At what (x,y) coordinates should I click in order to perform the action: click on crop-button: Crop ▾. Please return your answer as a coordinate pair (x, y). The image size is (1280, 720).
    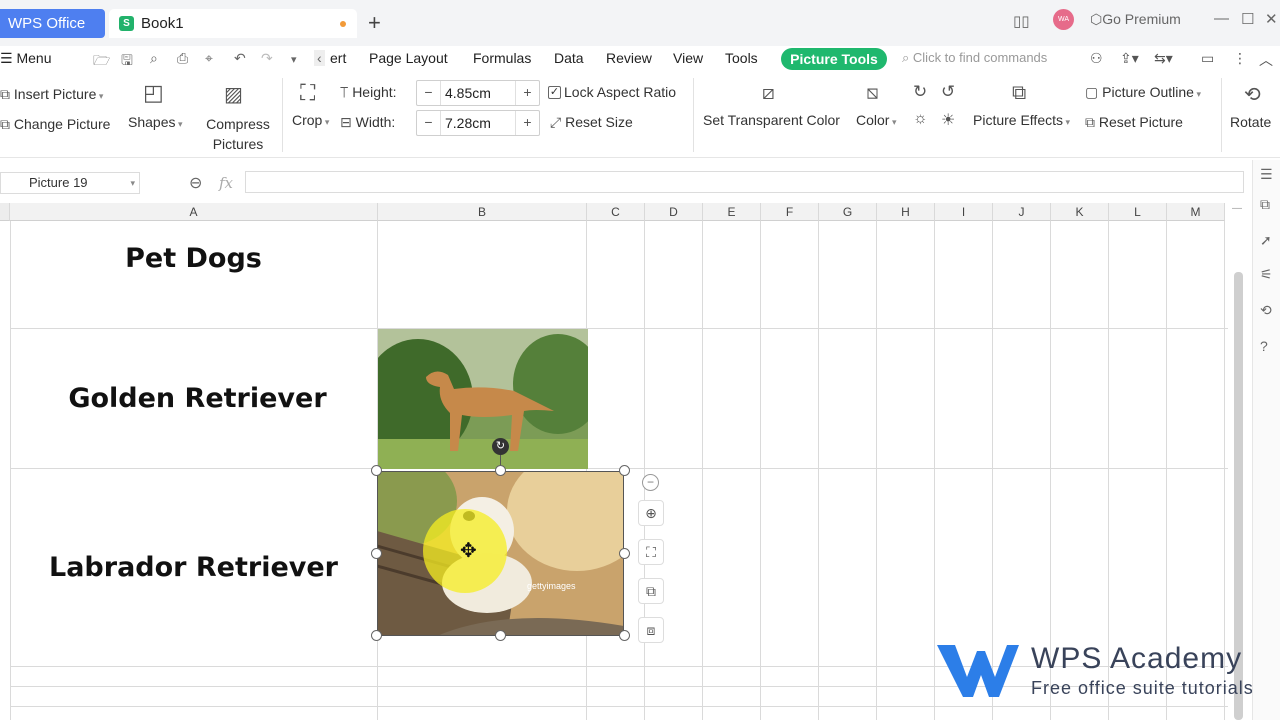
    Looking at the image, I should click on (310, 120).